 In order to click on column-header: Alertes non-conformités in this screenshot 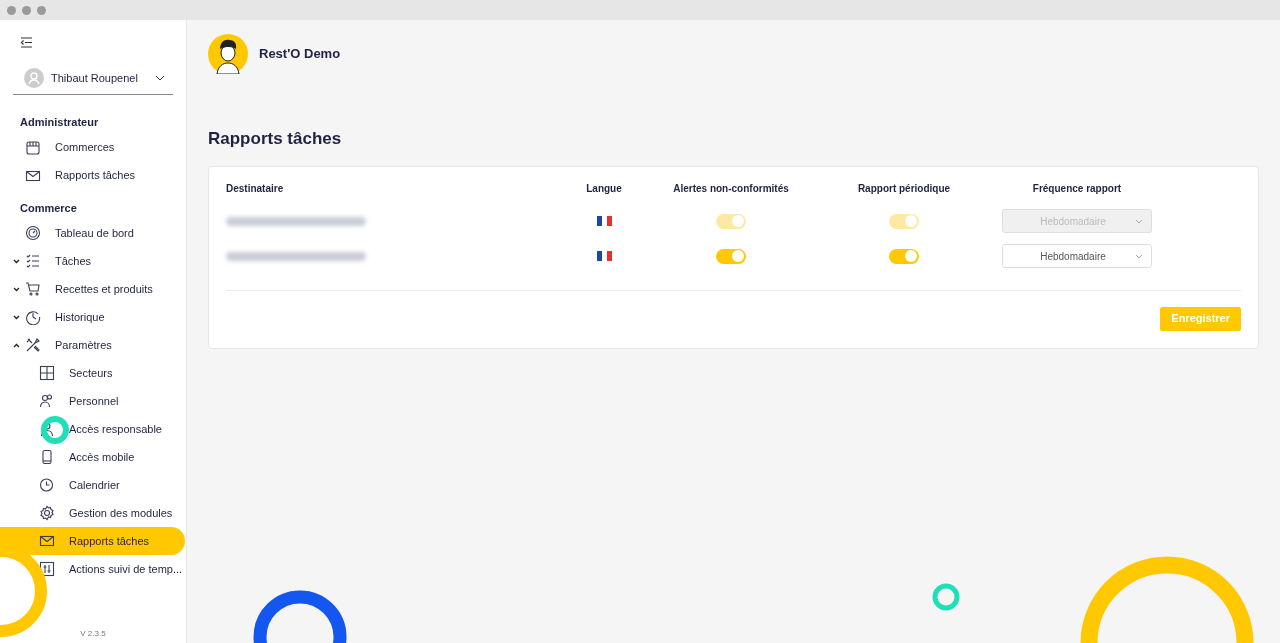, I will do `click(731, 188)`.